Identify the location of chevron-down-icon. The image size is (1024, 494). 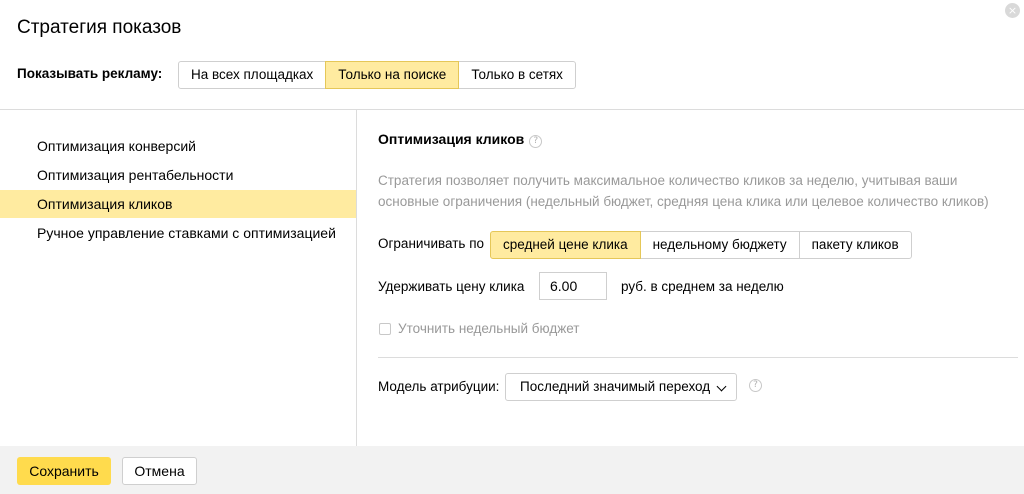
(721, 386).